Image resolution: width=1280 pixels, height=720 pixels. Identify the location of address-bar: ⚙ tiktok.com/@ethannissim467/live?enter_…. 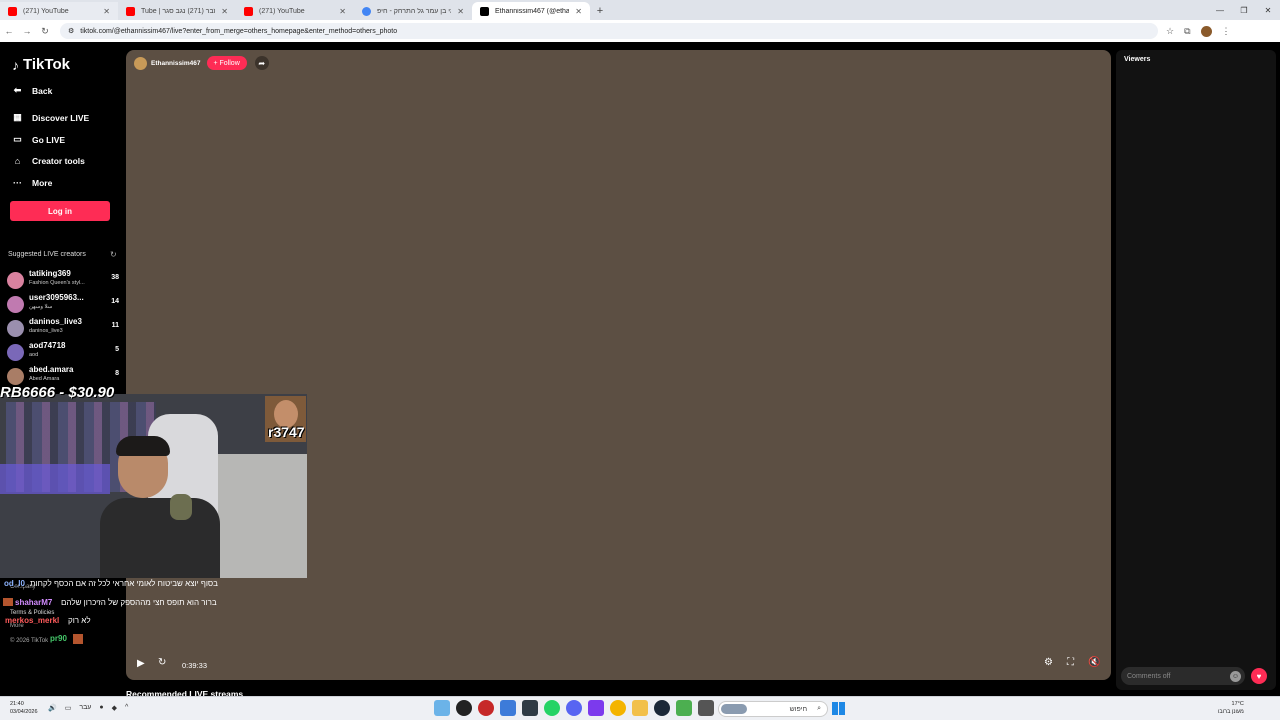
(609, 31).